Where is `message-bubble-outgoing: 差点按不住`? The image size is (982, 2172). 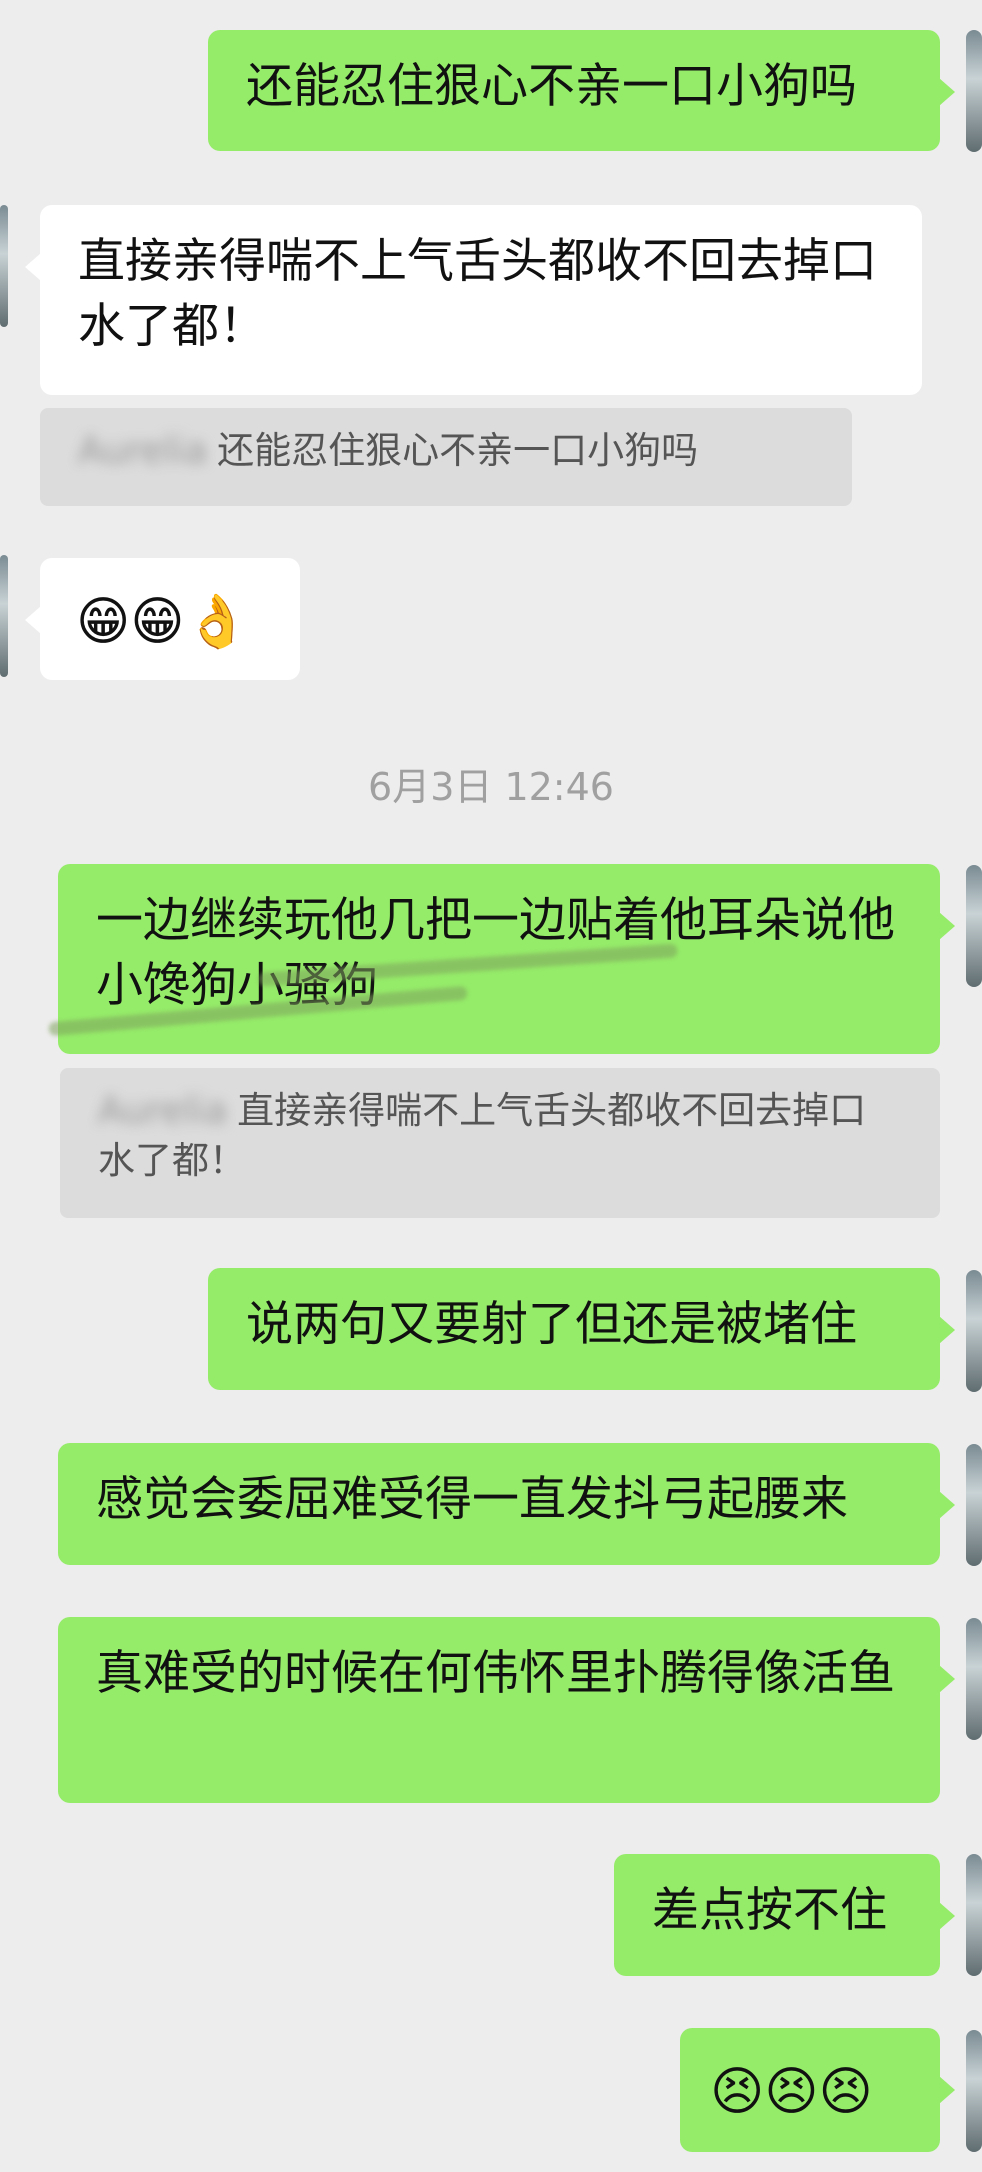 message-bubble-outgoing: 差点按不住 is located at coordinates (784, 1915).